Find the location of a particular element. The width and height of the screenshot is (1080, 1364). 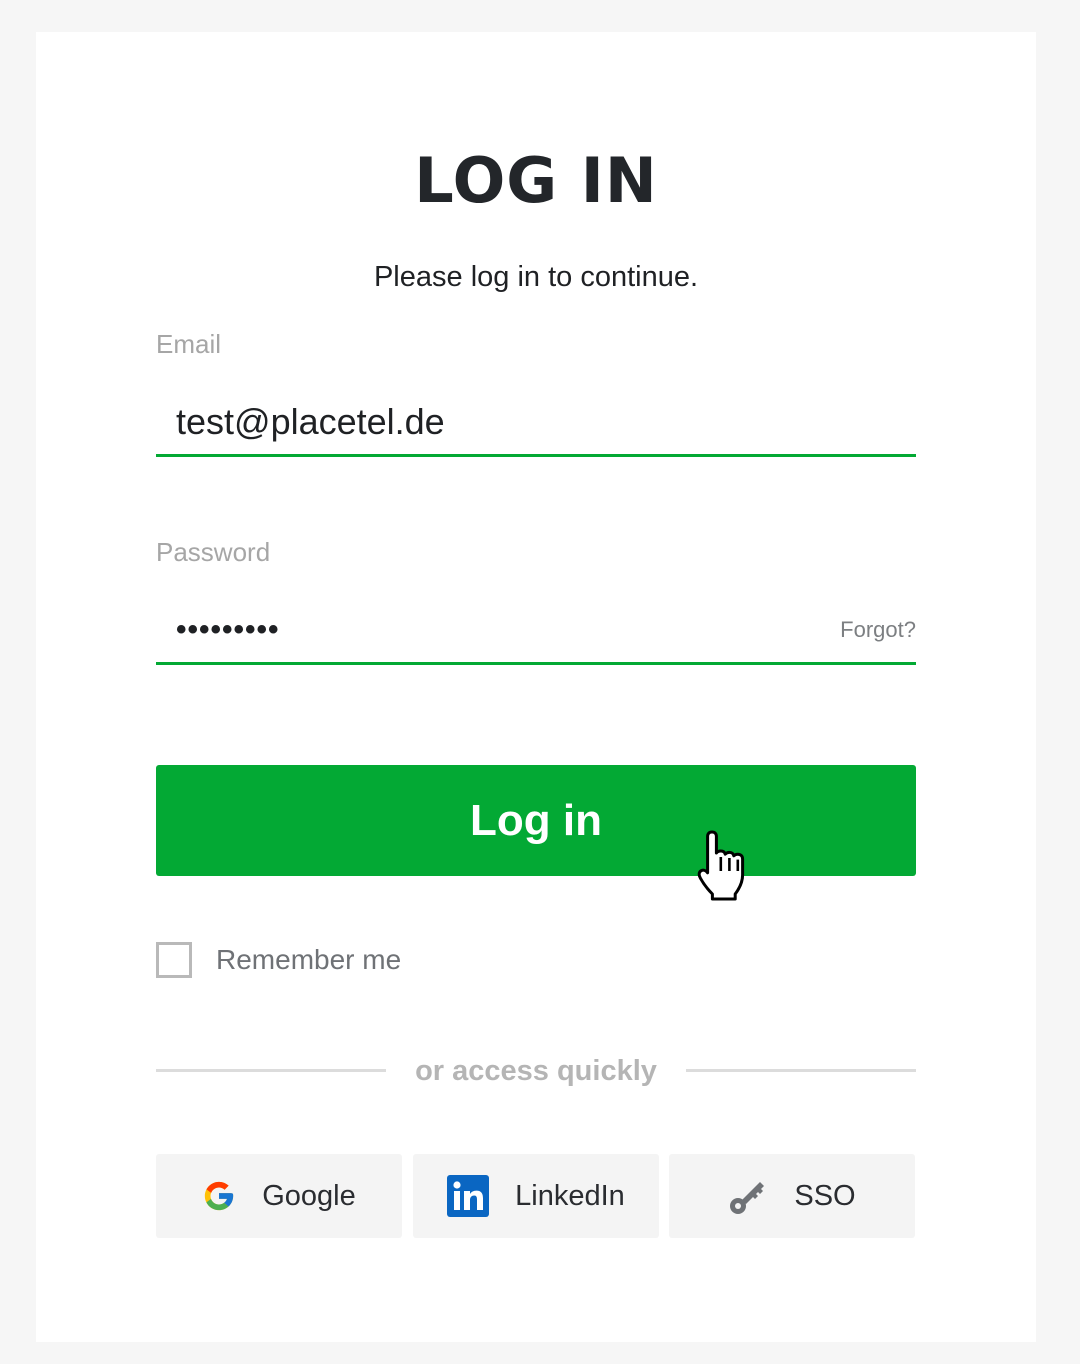

page-subtitle: Please log in to continue. is located at coordinates (536, 277).